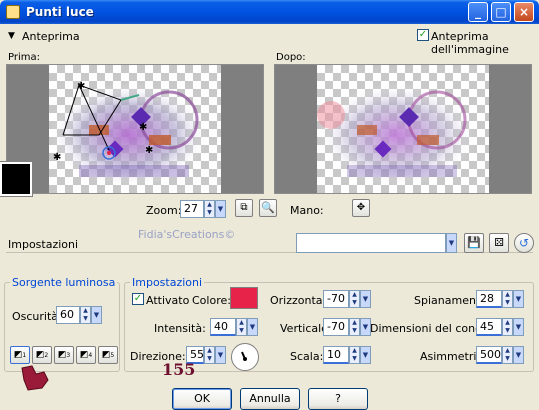 This screenshot has height=410, width=539. What do you see at coordinates (365, 299) in the screenshot?
I see `horizontal-dropdown: ▼` at bounding box center [365, 299].